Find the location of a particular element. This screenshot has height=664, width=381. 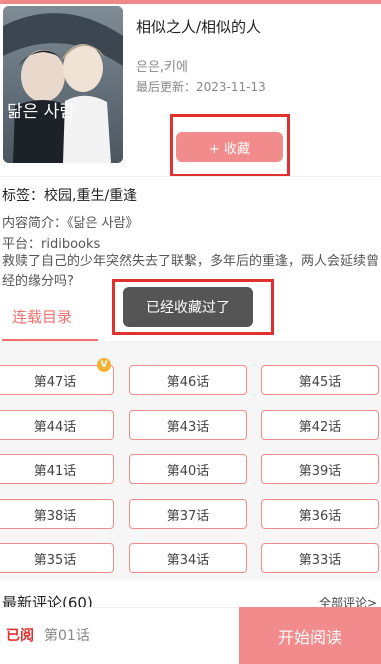

last-read-chapter: 第01话 is located at coordinates (67, 635).